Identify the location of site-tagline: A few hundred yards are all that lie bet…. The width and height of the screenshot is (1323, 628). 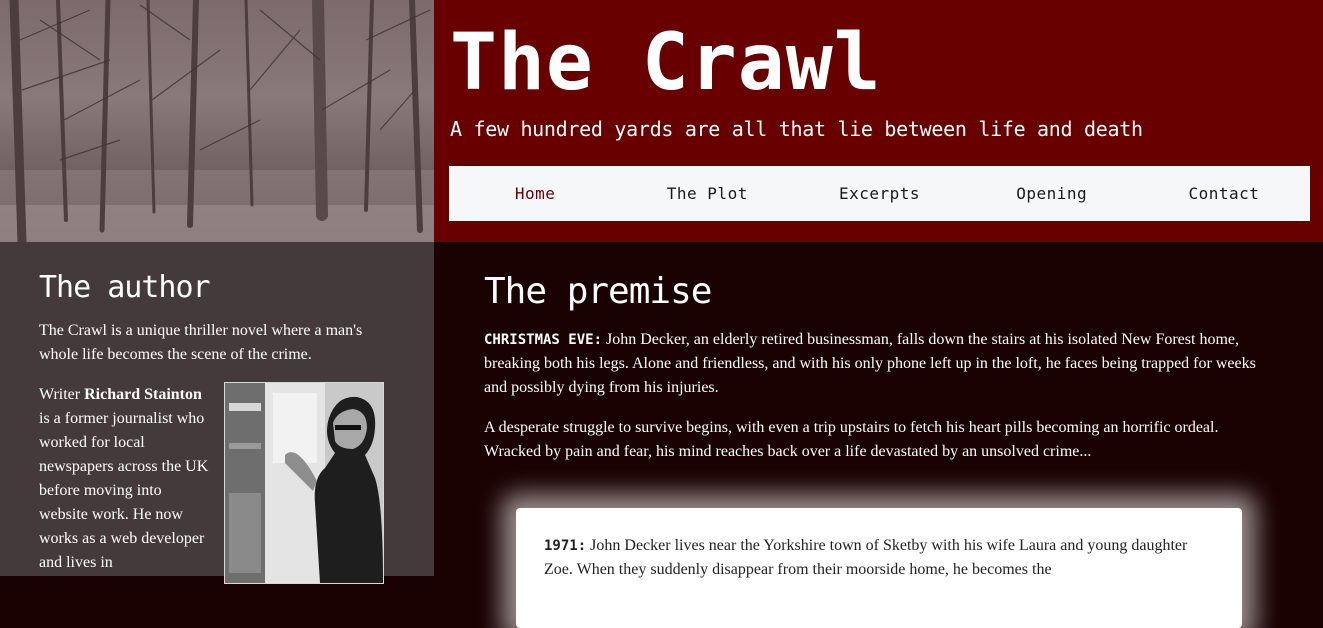
(796, 129).